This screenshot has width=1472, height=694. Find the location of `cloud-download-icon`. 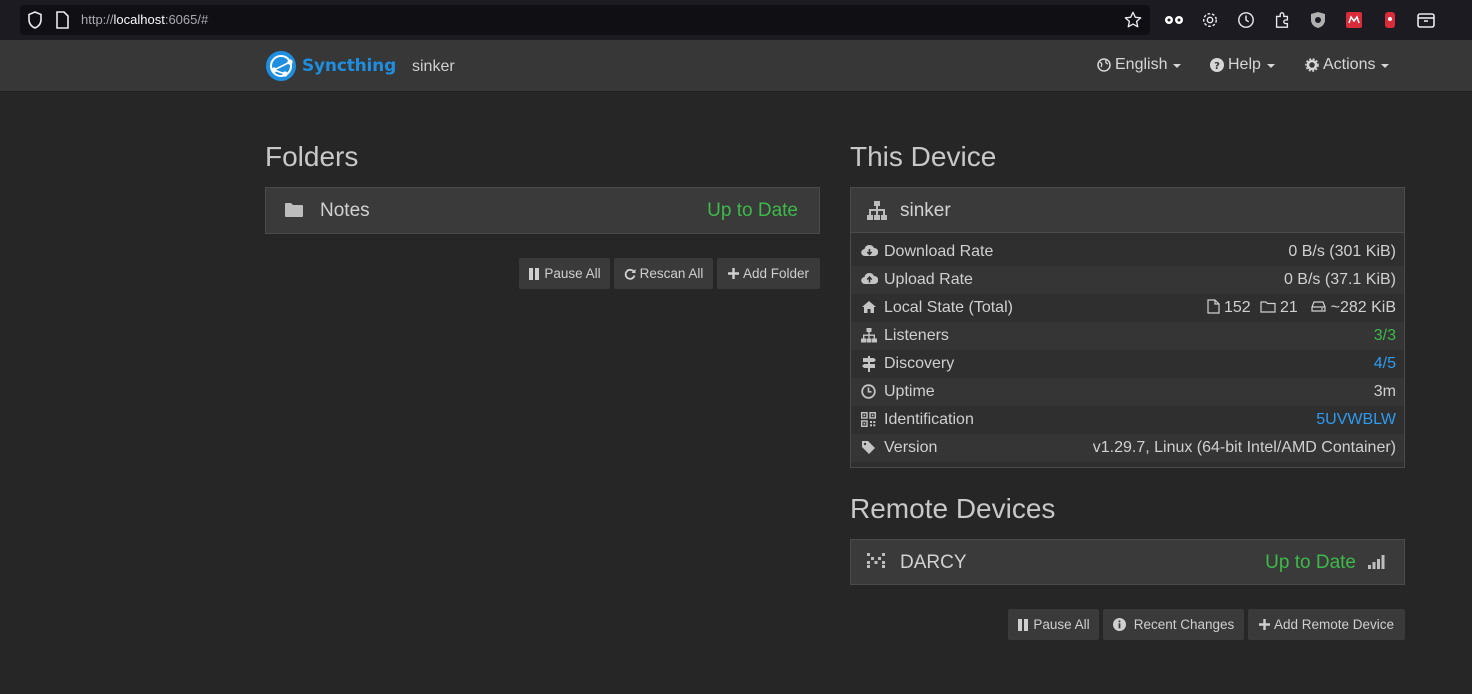

cloud-download-icon is located at coordinates (870, 252).